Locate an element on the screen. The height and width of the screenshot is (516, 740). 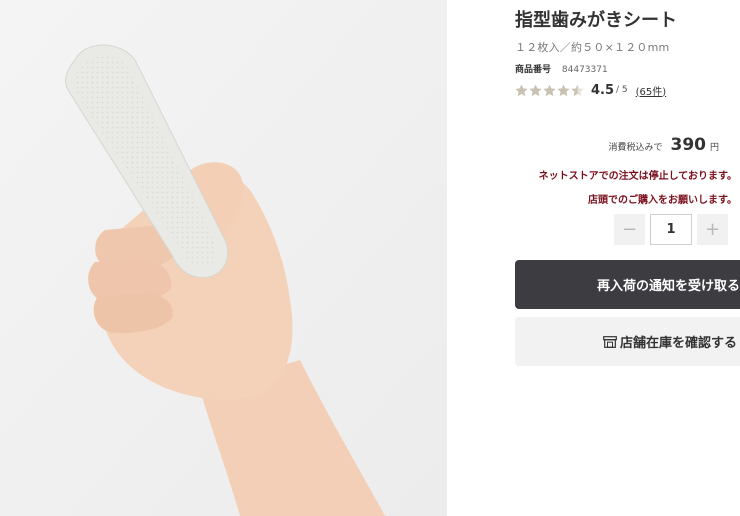
rating: 4.5 / 5 (65件) is located at coordinates (590, 90).